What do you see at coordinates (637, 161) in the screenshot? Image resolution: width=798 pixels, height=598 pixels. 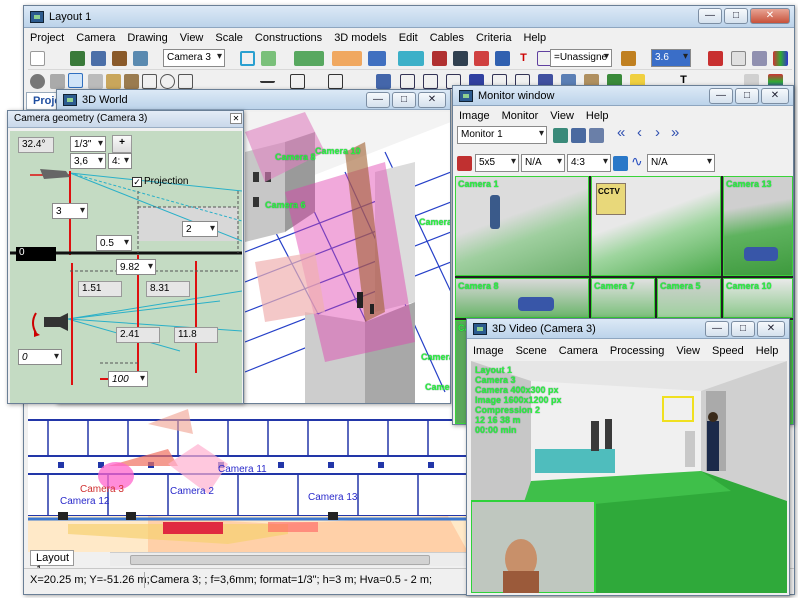 I see `signal-icon: ∿` at bounding box center [637, 161].